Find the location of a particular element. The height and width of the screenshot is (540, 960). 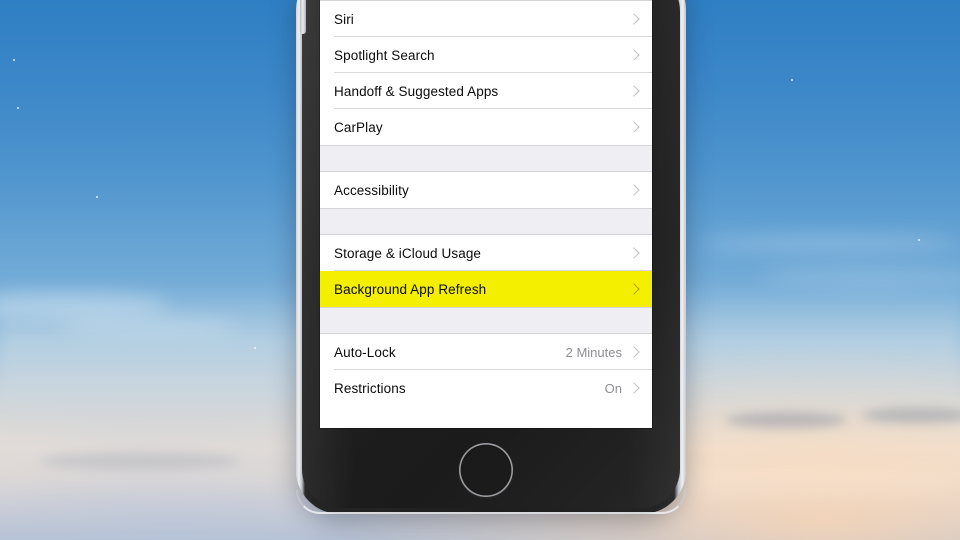

list-item-label: Spotlight Search is located at coordinates (384, 55).